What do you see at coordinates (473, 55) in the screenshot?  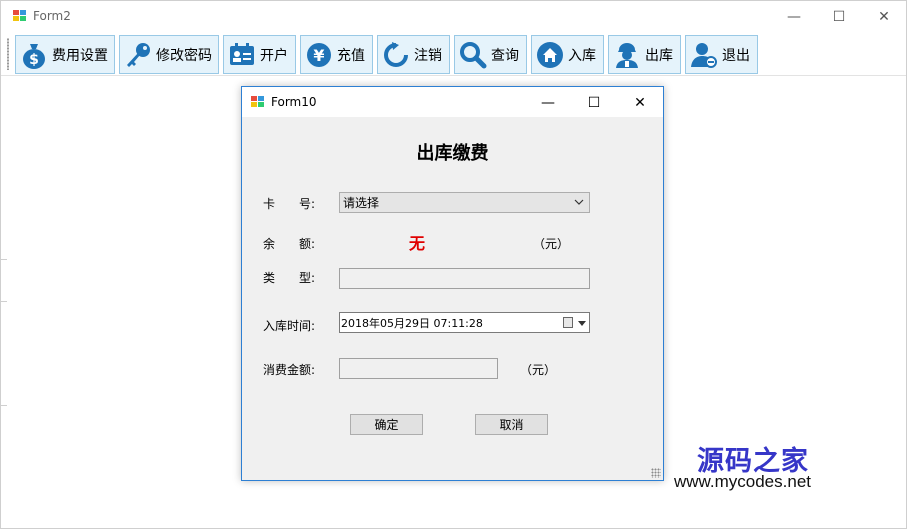 I see `magnifier-icon` at bounding box center [473, 55].